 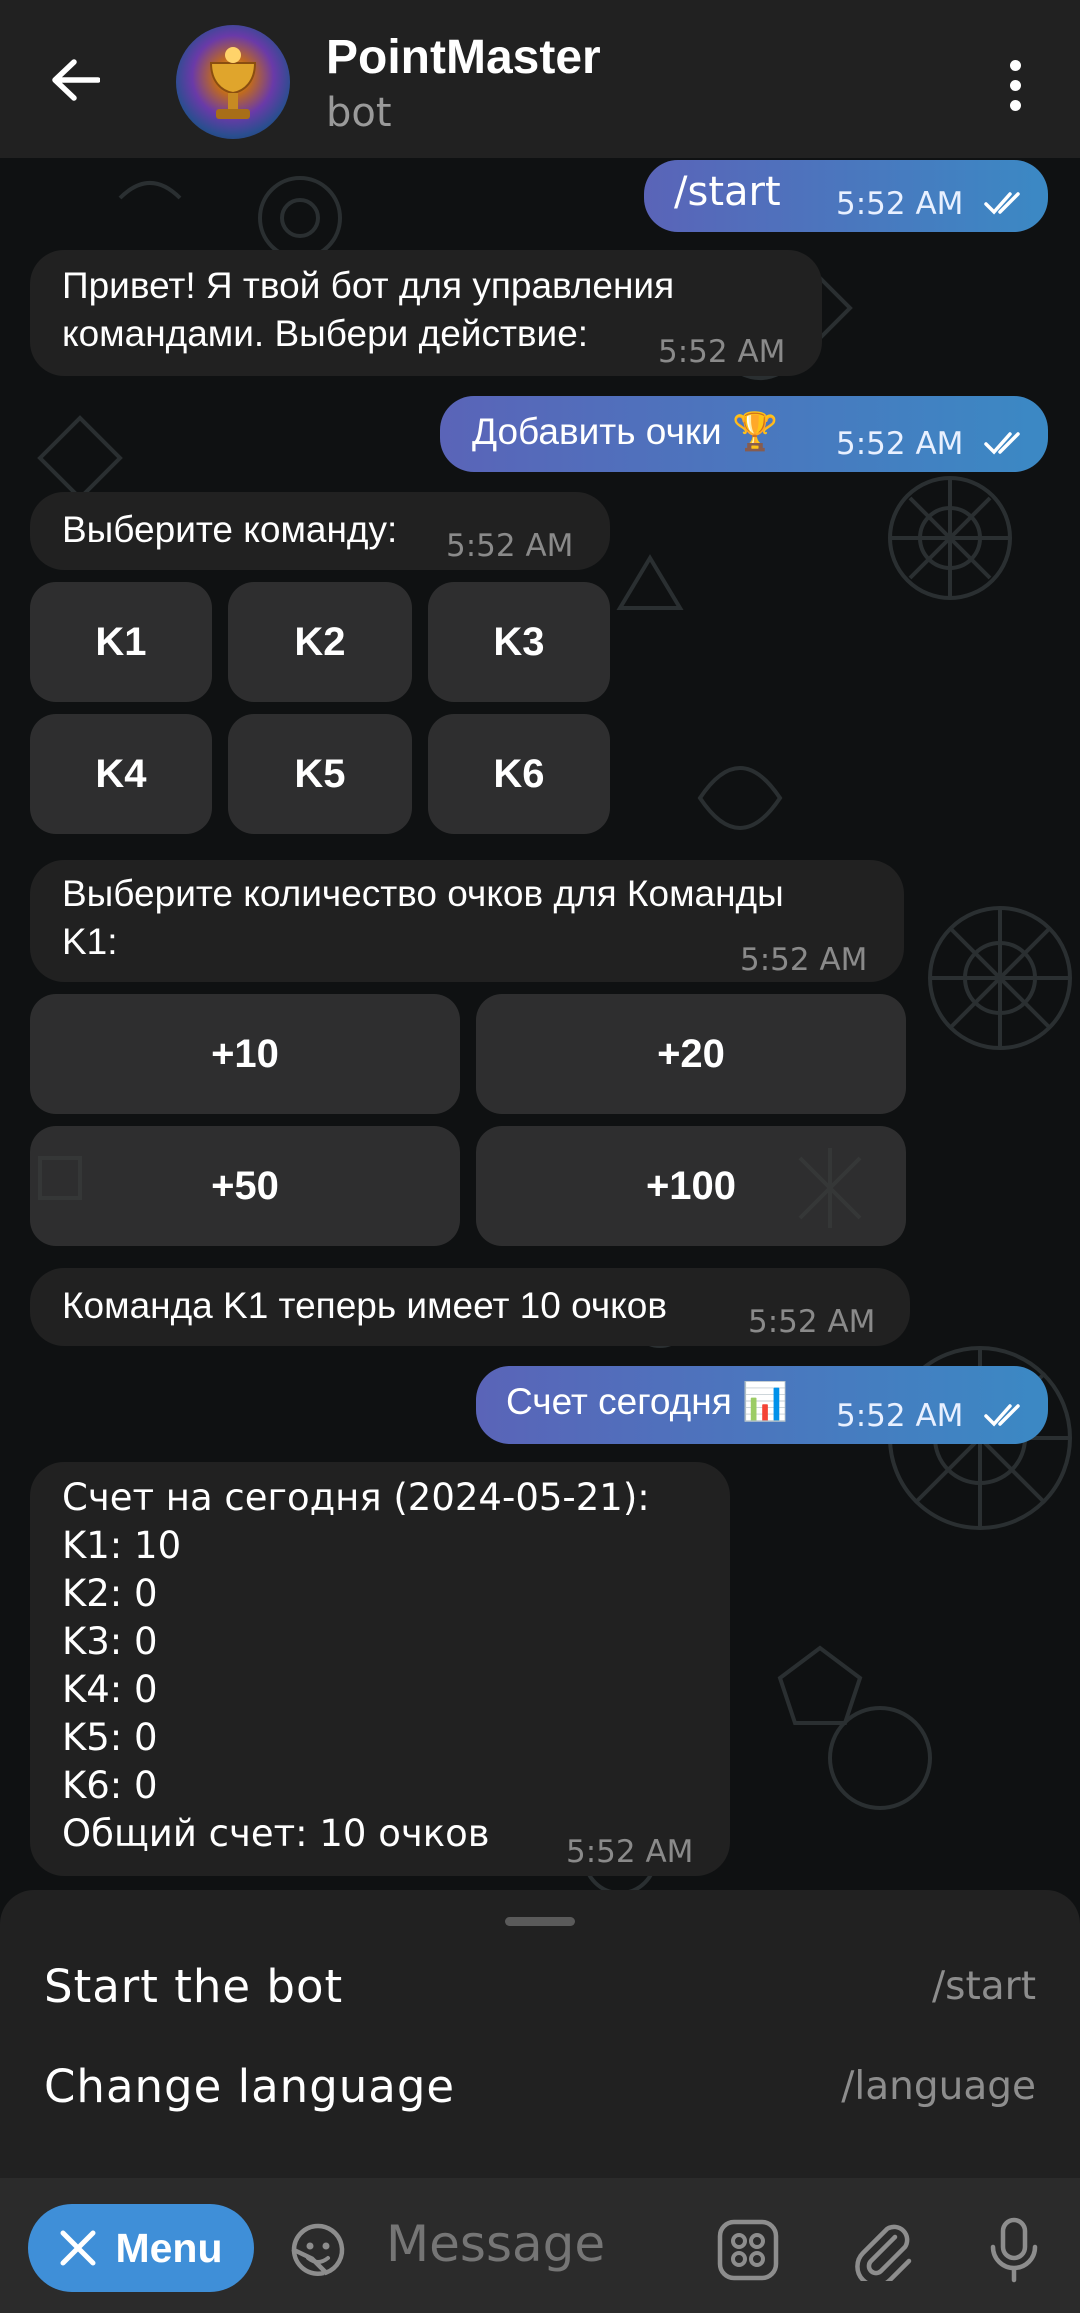 I want to click on score-line: Счет на сегодня (2024-05-21):, so click(x=356, y=1497).